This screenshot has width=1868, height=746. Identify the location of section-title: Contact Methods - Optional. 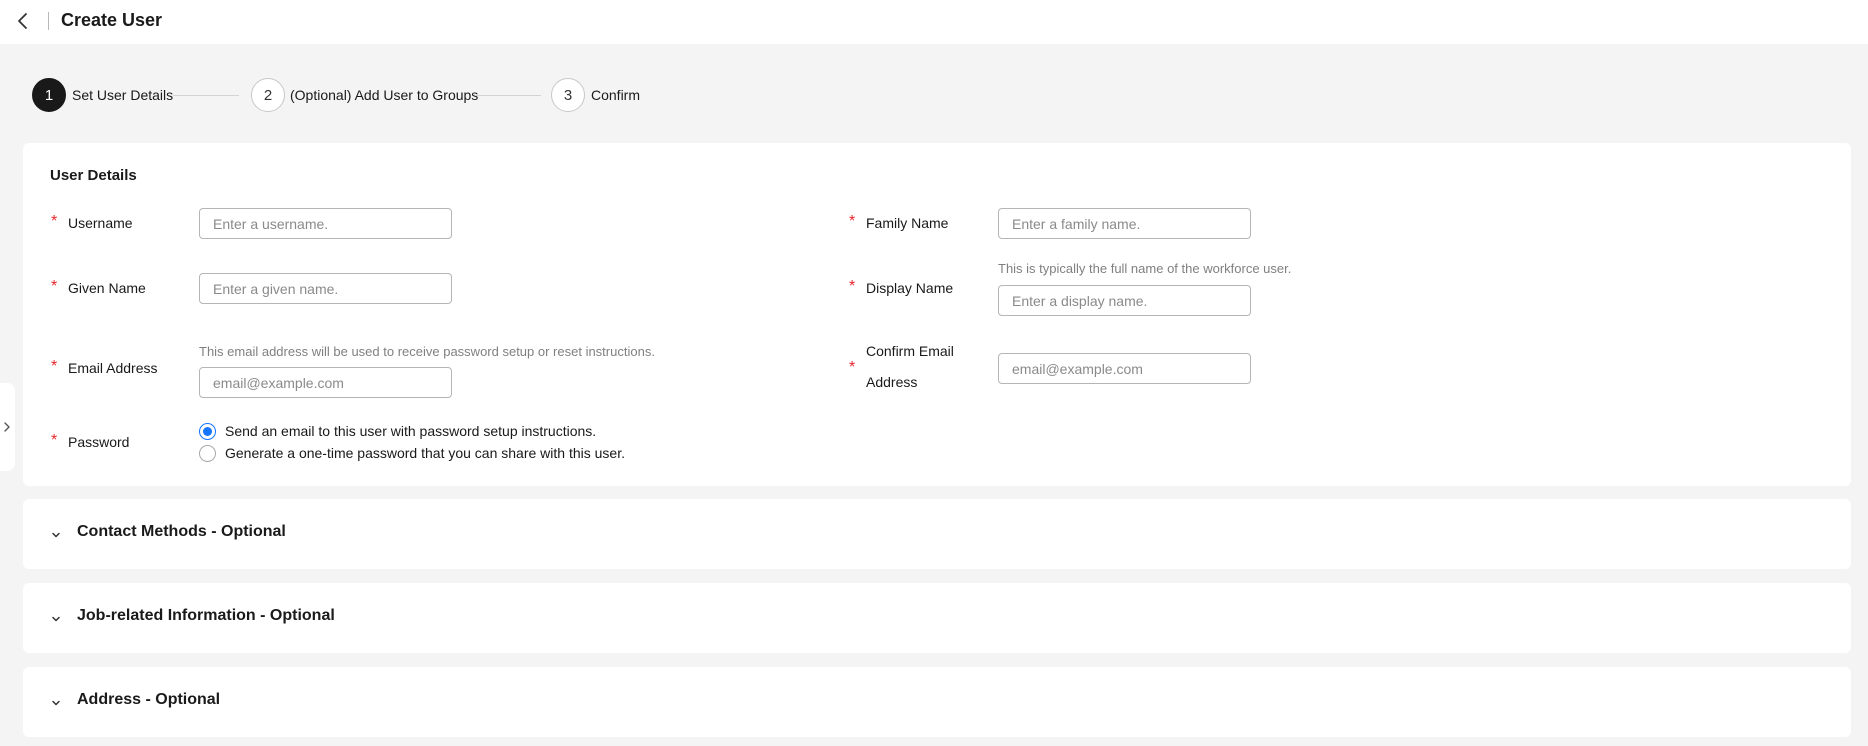
(181, 531).